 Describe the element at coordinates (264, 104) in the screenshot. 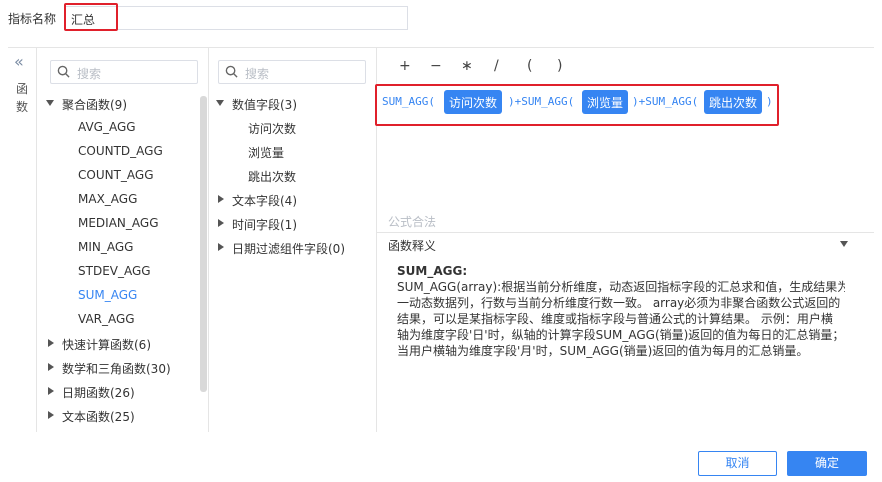

I see `field-group-numeric: 数值字段(3)` at that location.